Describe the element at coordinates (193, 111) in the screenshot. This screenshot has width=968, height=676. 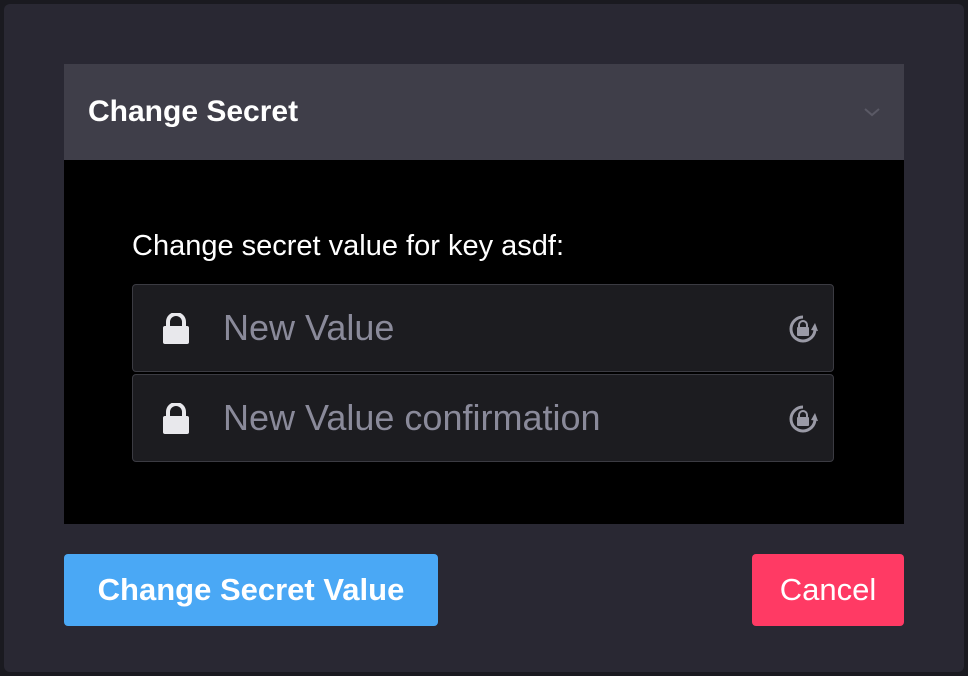
I see `panel-title: Change Secret` at that location.